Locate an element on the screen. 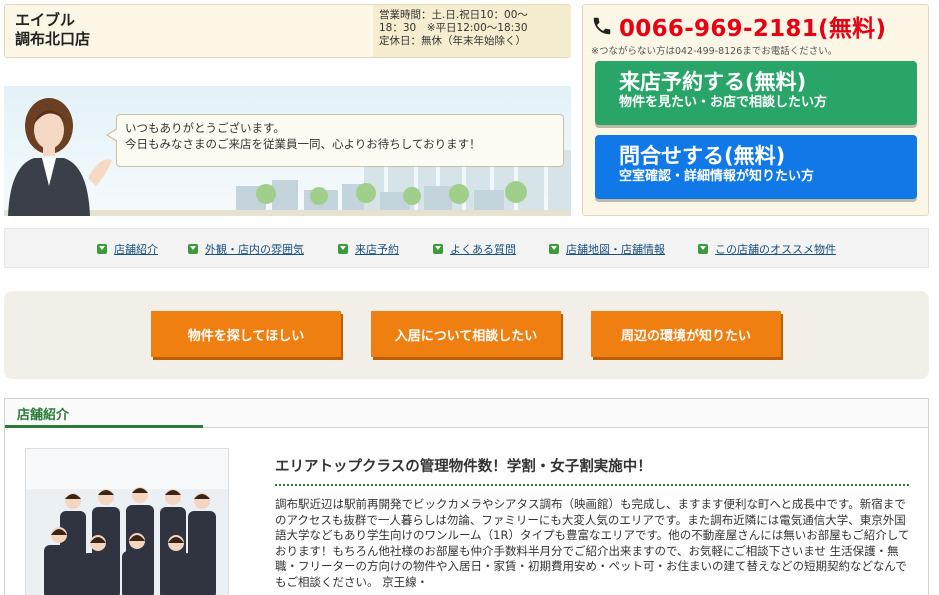  speech-tail-inner is located at coordinates (113, 135).